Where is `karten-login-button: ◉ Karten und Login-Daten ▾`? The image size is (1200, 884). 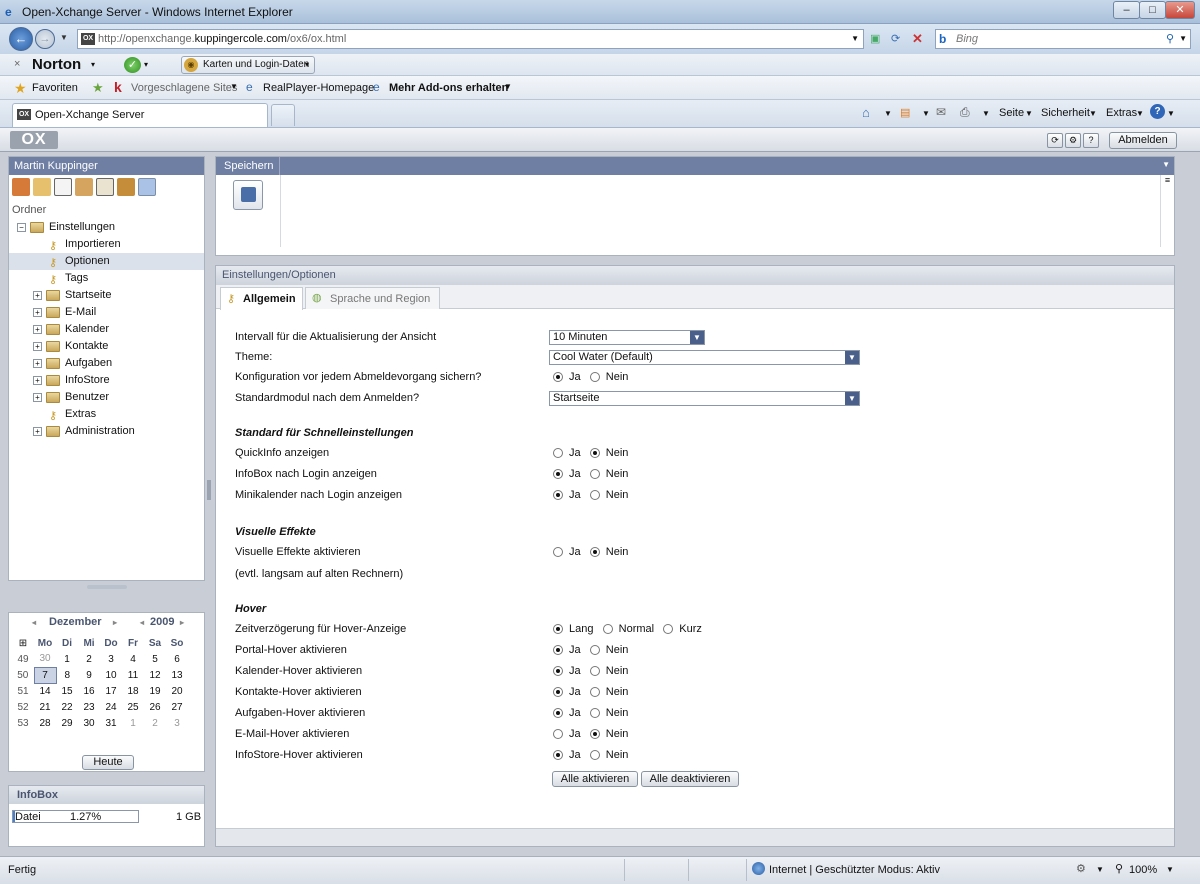
karten-login-button: ◉ Karten und Login-Daten ▾ is located at coordinates (248, 65).